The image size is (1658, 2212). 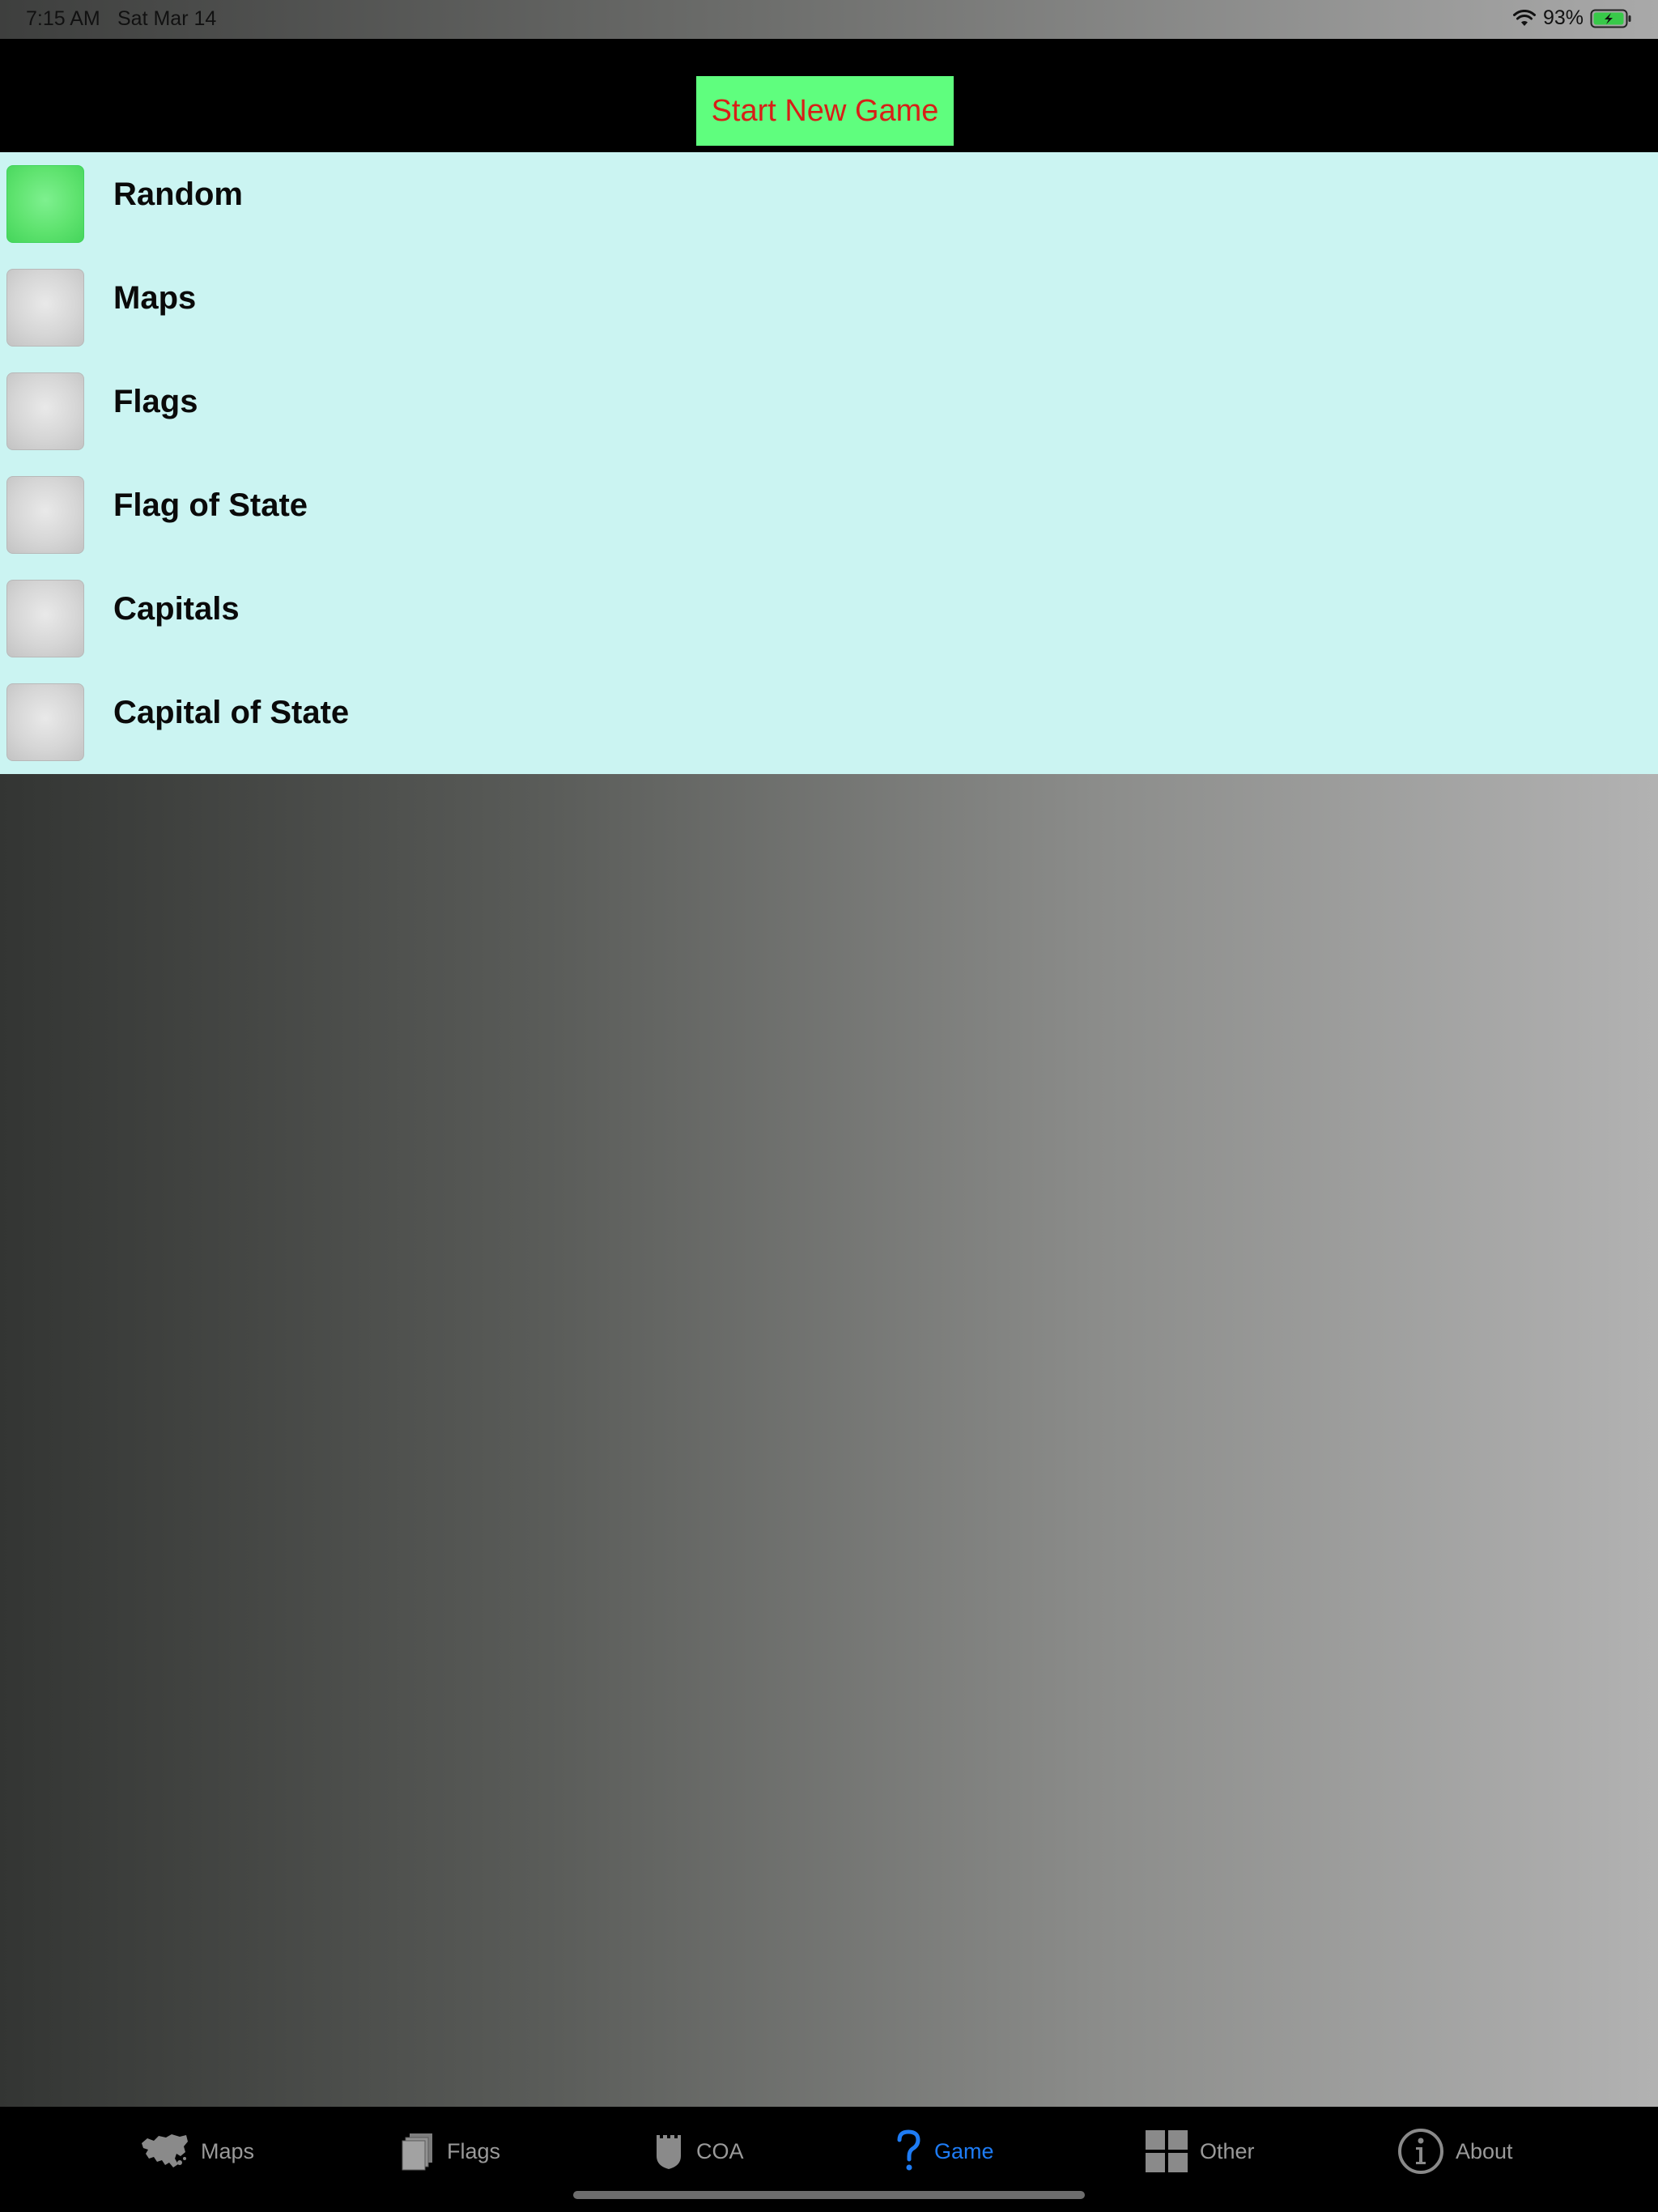 I want to click on wifi-icon, so click(x=1524, y=19).